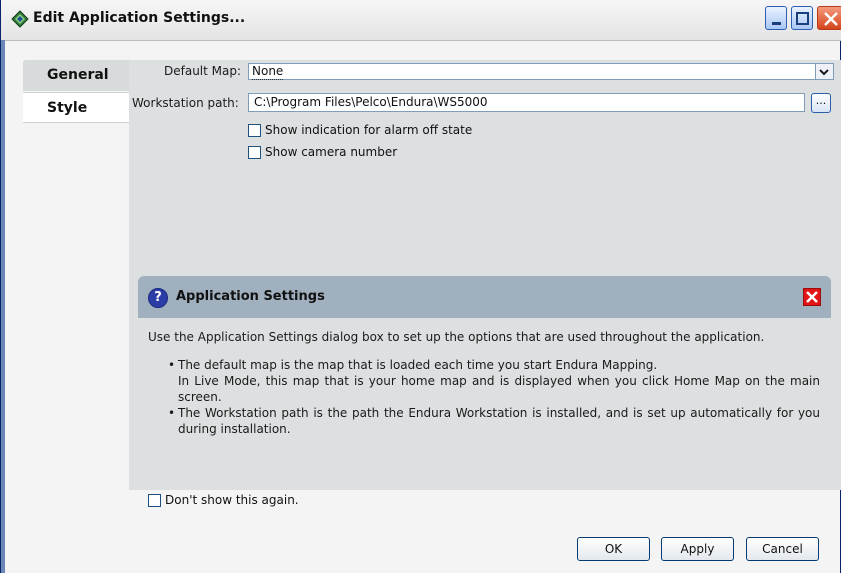 The width and height of the screenshot is (841, 573). What do you see at coordinates (250, 296) in the screenshot?
I see `help-title: Application Settings` at bounding box center [250, 296].